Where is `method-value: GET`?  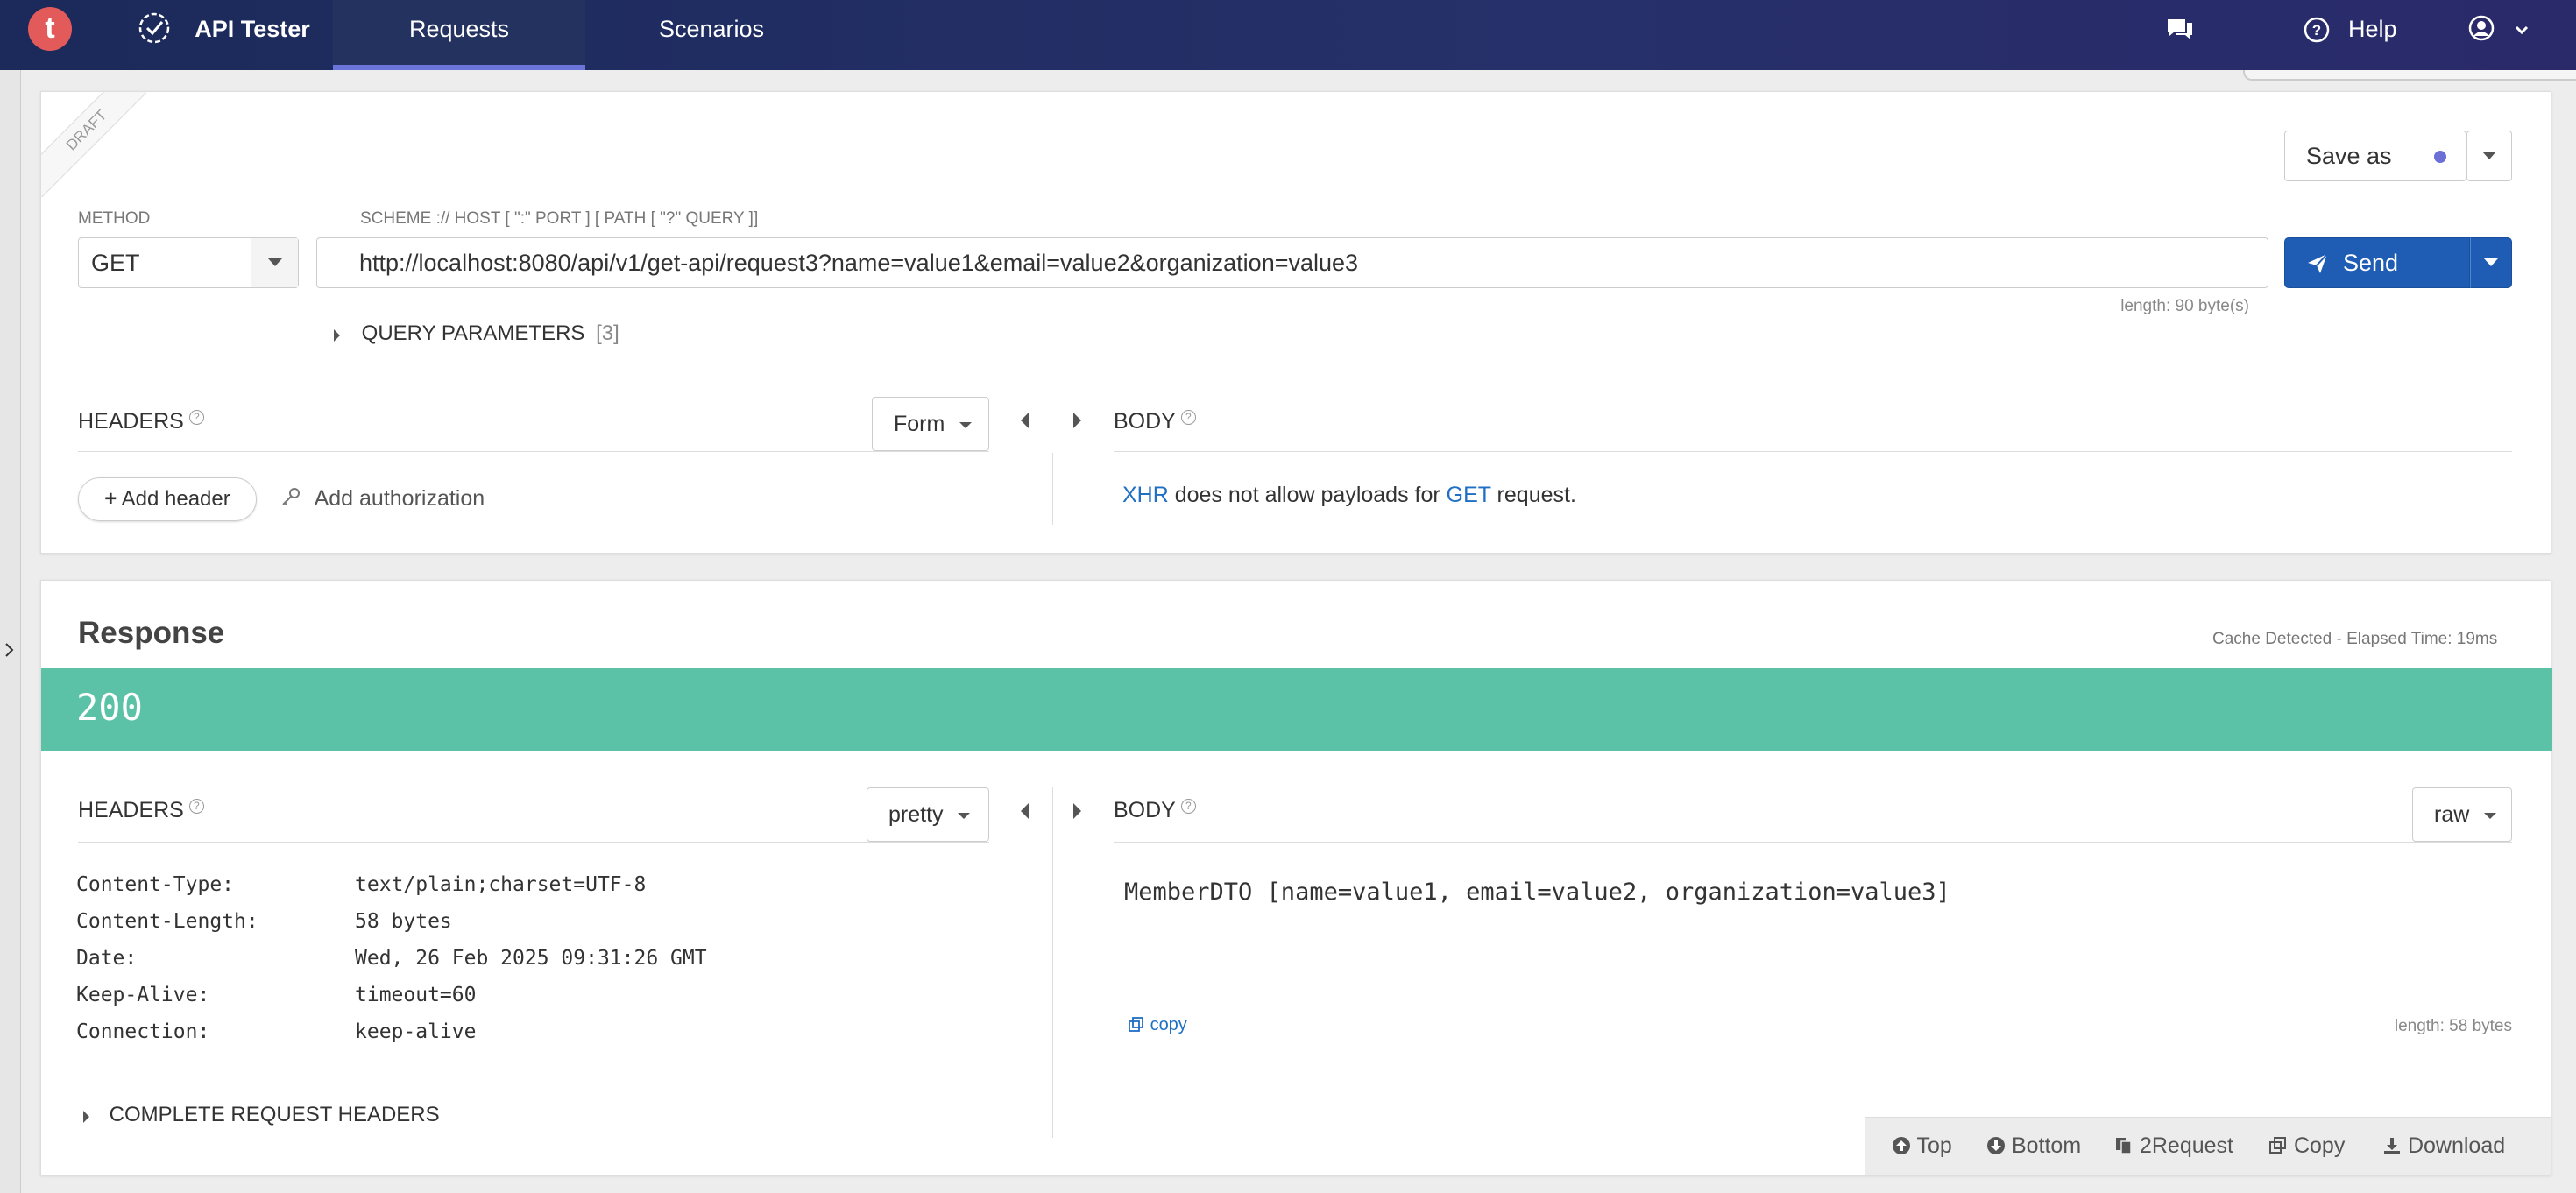 method-value: GET is located at coordinates (115, 263).